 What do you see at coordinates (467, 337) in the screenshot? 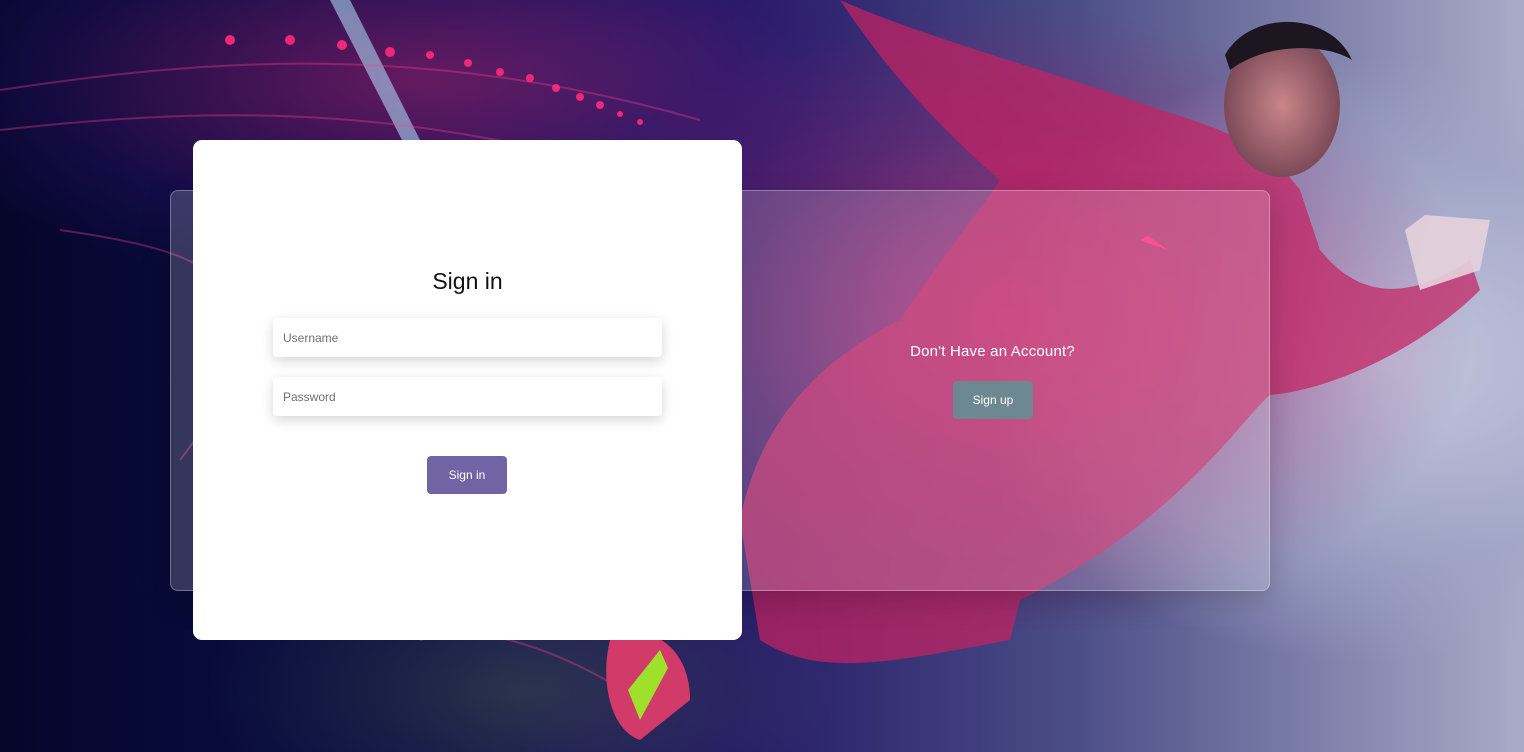
I see `username-input` at bounding box center [467, 337].